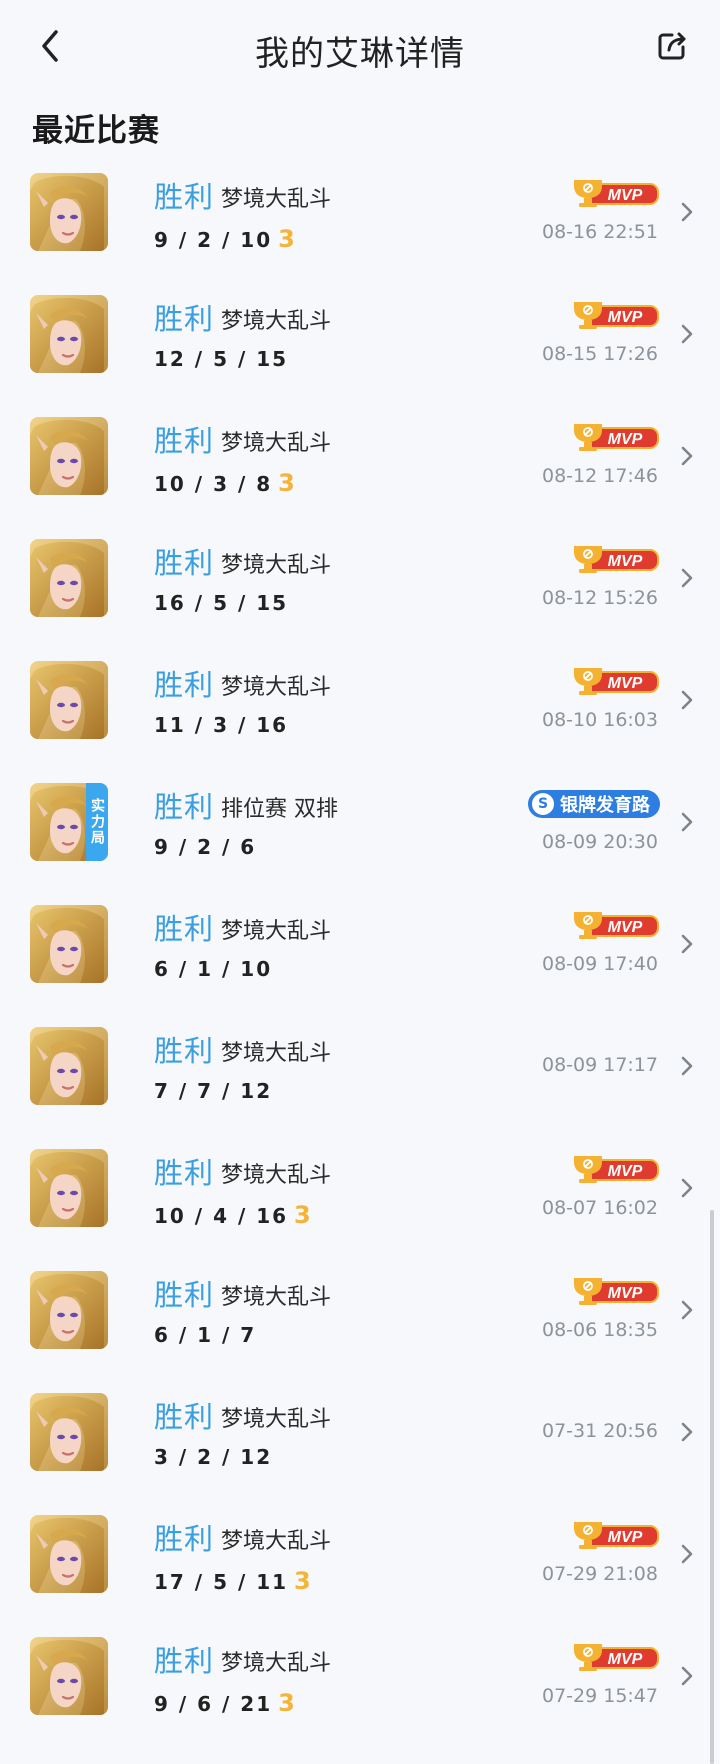 This screenshot has width=720, height=1764. What do you see at coordinates (599, 476) in the screenshot?
I see `match-time: 08-12 17:46` at bounding box center [599, 476].